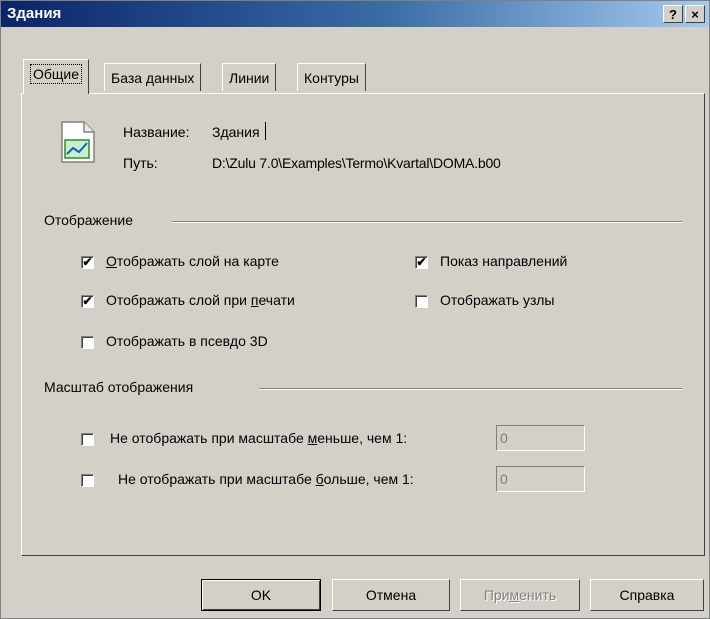 Image resolution: width=710 pixels, height=619 pixels. Describe the element at coordinates (87, 439) in the screenshot. I see `hide-smaller-checkbox` at that location.